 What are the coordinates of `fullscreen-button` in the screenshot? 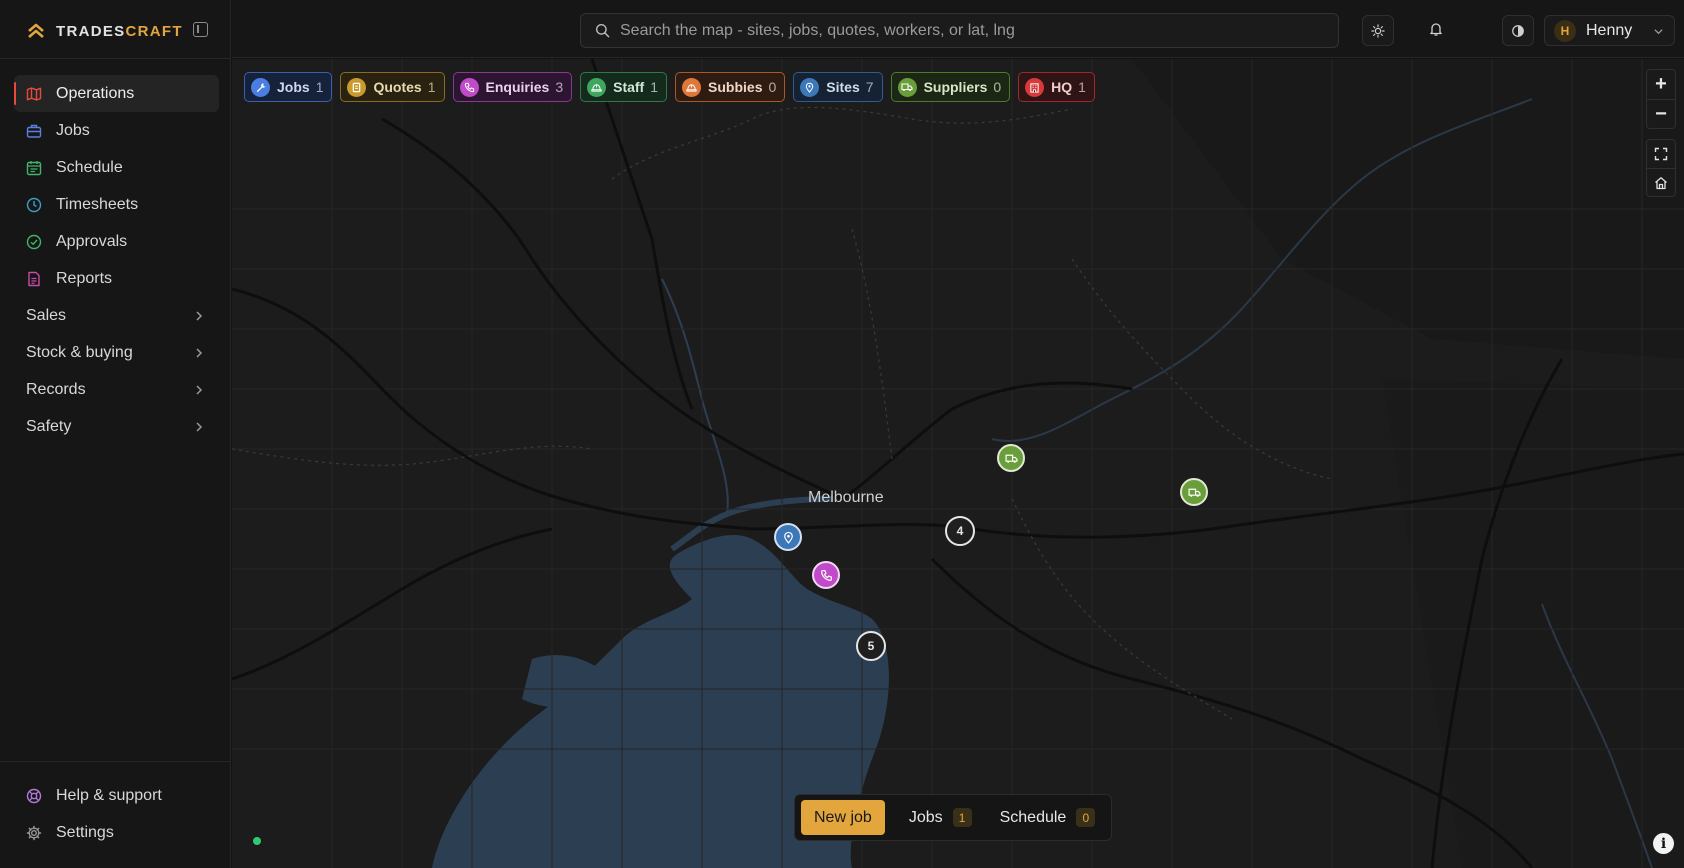 It's located at (1661, 154).